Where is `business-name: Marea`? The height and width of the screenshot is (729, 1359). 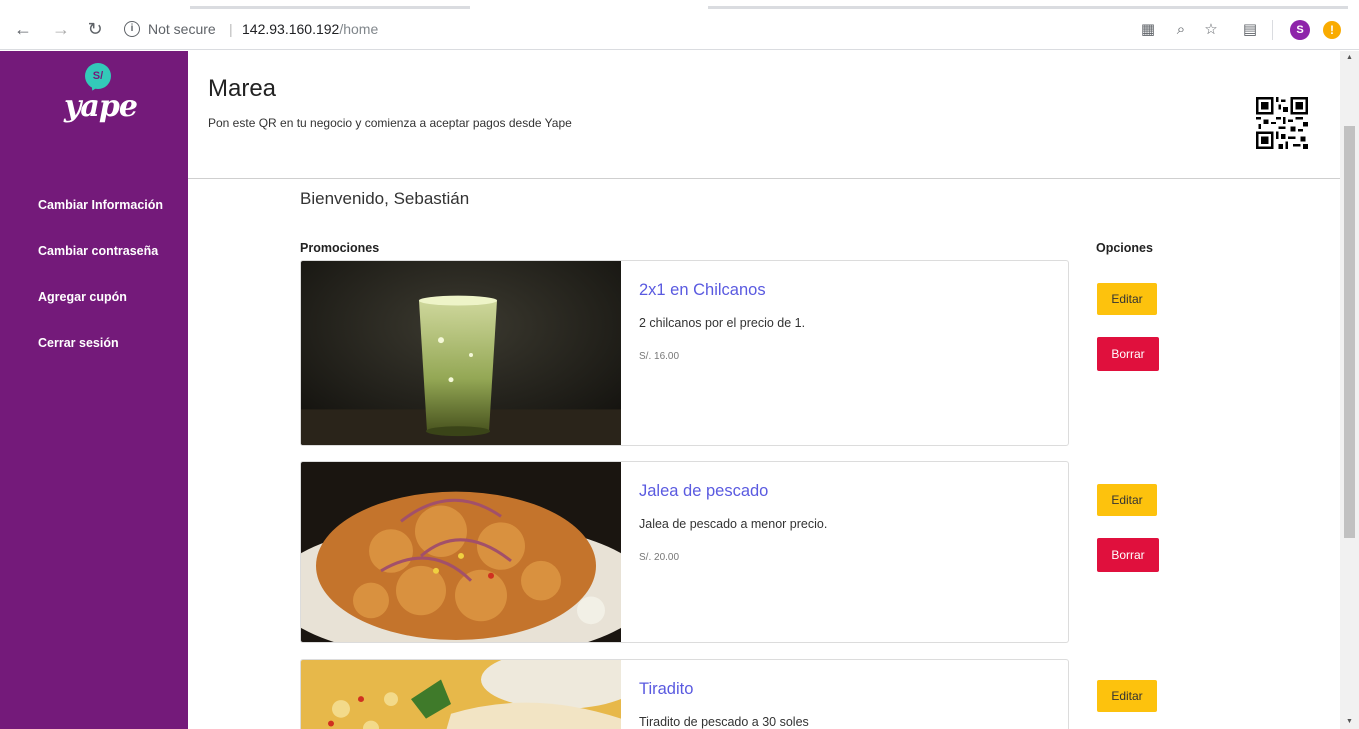 business-name: Marea is located at coordinates (242, 88).